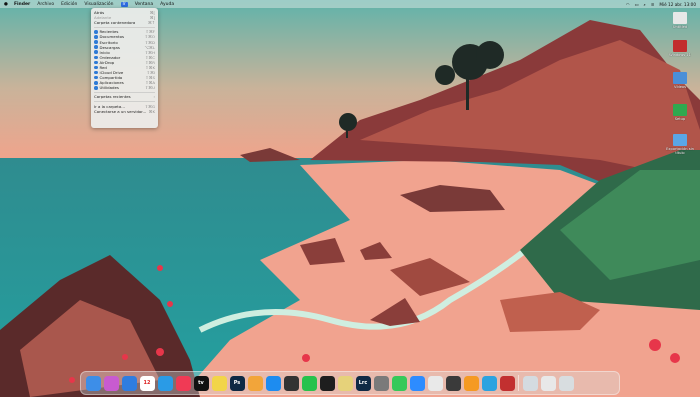 The width and height of the screenshot is (700, 397). What do you see at coordinates (327, 383) in the screenshot?
I see `chatgpt-icon` at bounding box center [327, 383].